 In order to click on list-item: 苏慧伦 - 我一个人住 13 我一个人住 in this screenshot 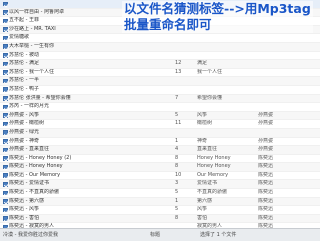, I will do `click(160, 73)`.